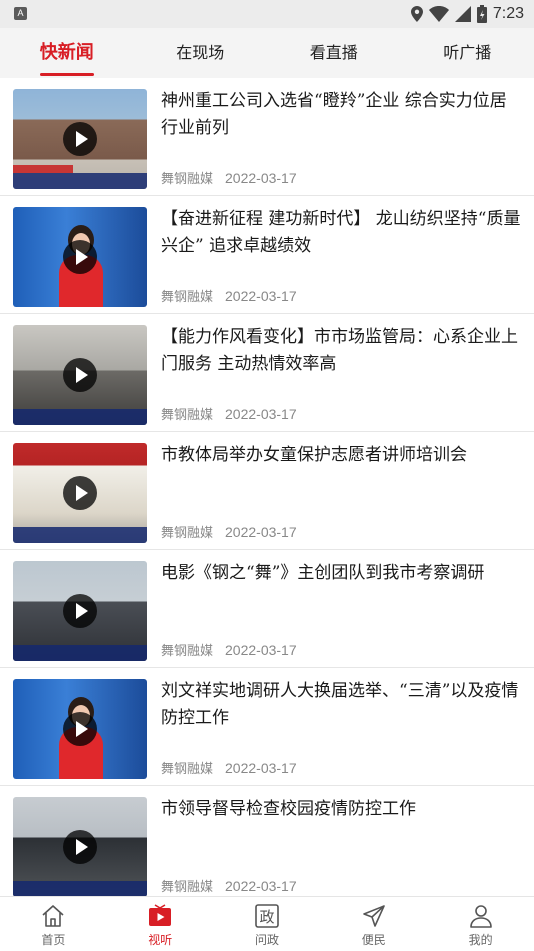 The height and width of the screenshot is (951, 534). I want to click on bottom-navigation: 首页 视听 政 问政 便民 我的, so click(267, 923).